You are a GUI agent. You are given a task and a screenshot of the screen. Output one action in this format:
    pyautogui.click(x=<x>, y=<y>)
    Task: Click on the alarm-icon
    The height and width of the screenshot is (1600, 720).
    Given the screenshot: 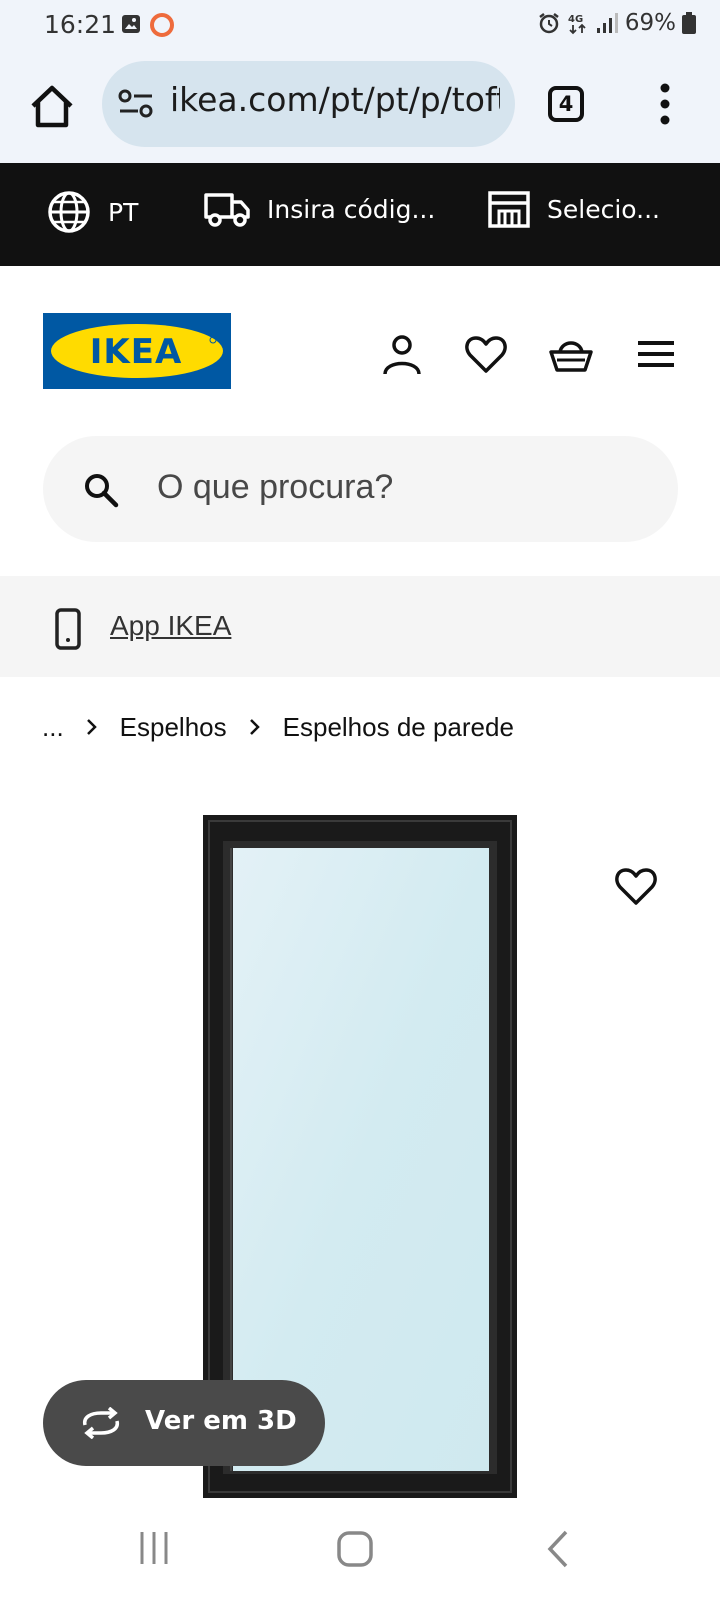 What is the action you would take?
    pyautogui.click(x=549, y=23)
    